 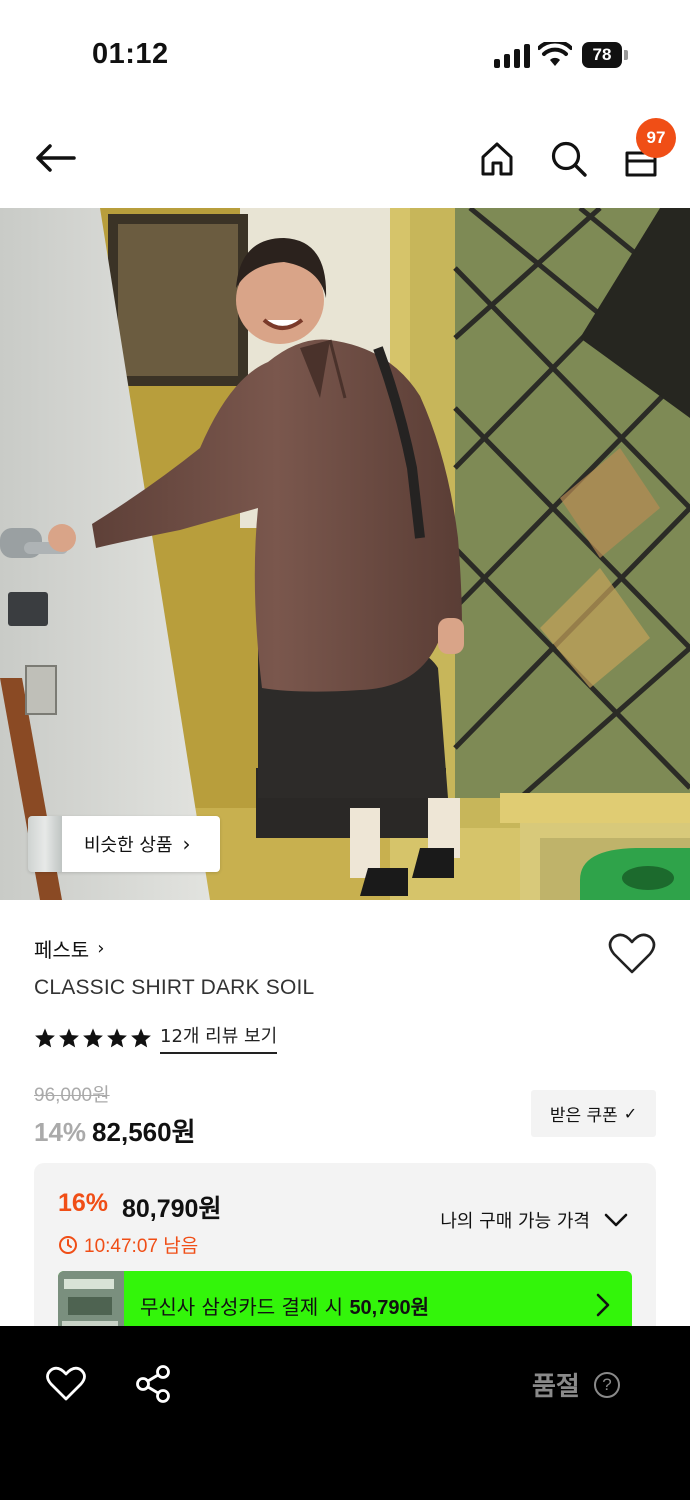 I want to click on coupon-button-label: 받은 쿠폰, so click(x=583, y=1116).